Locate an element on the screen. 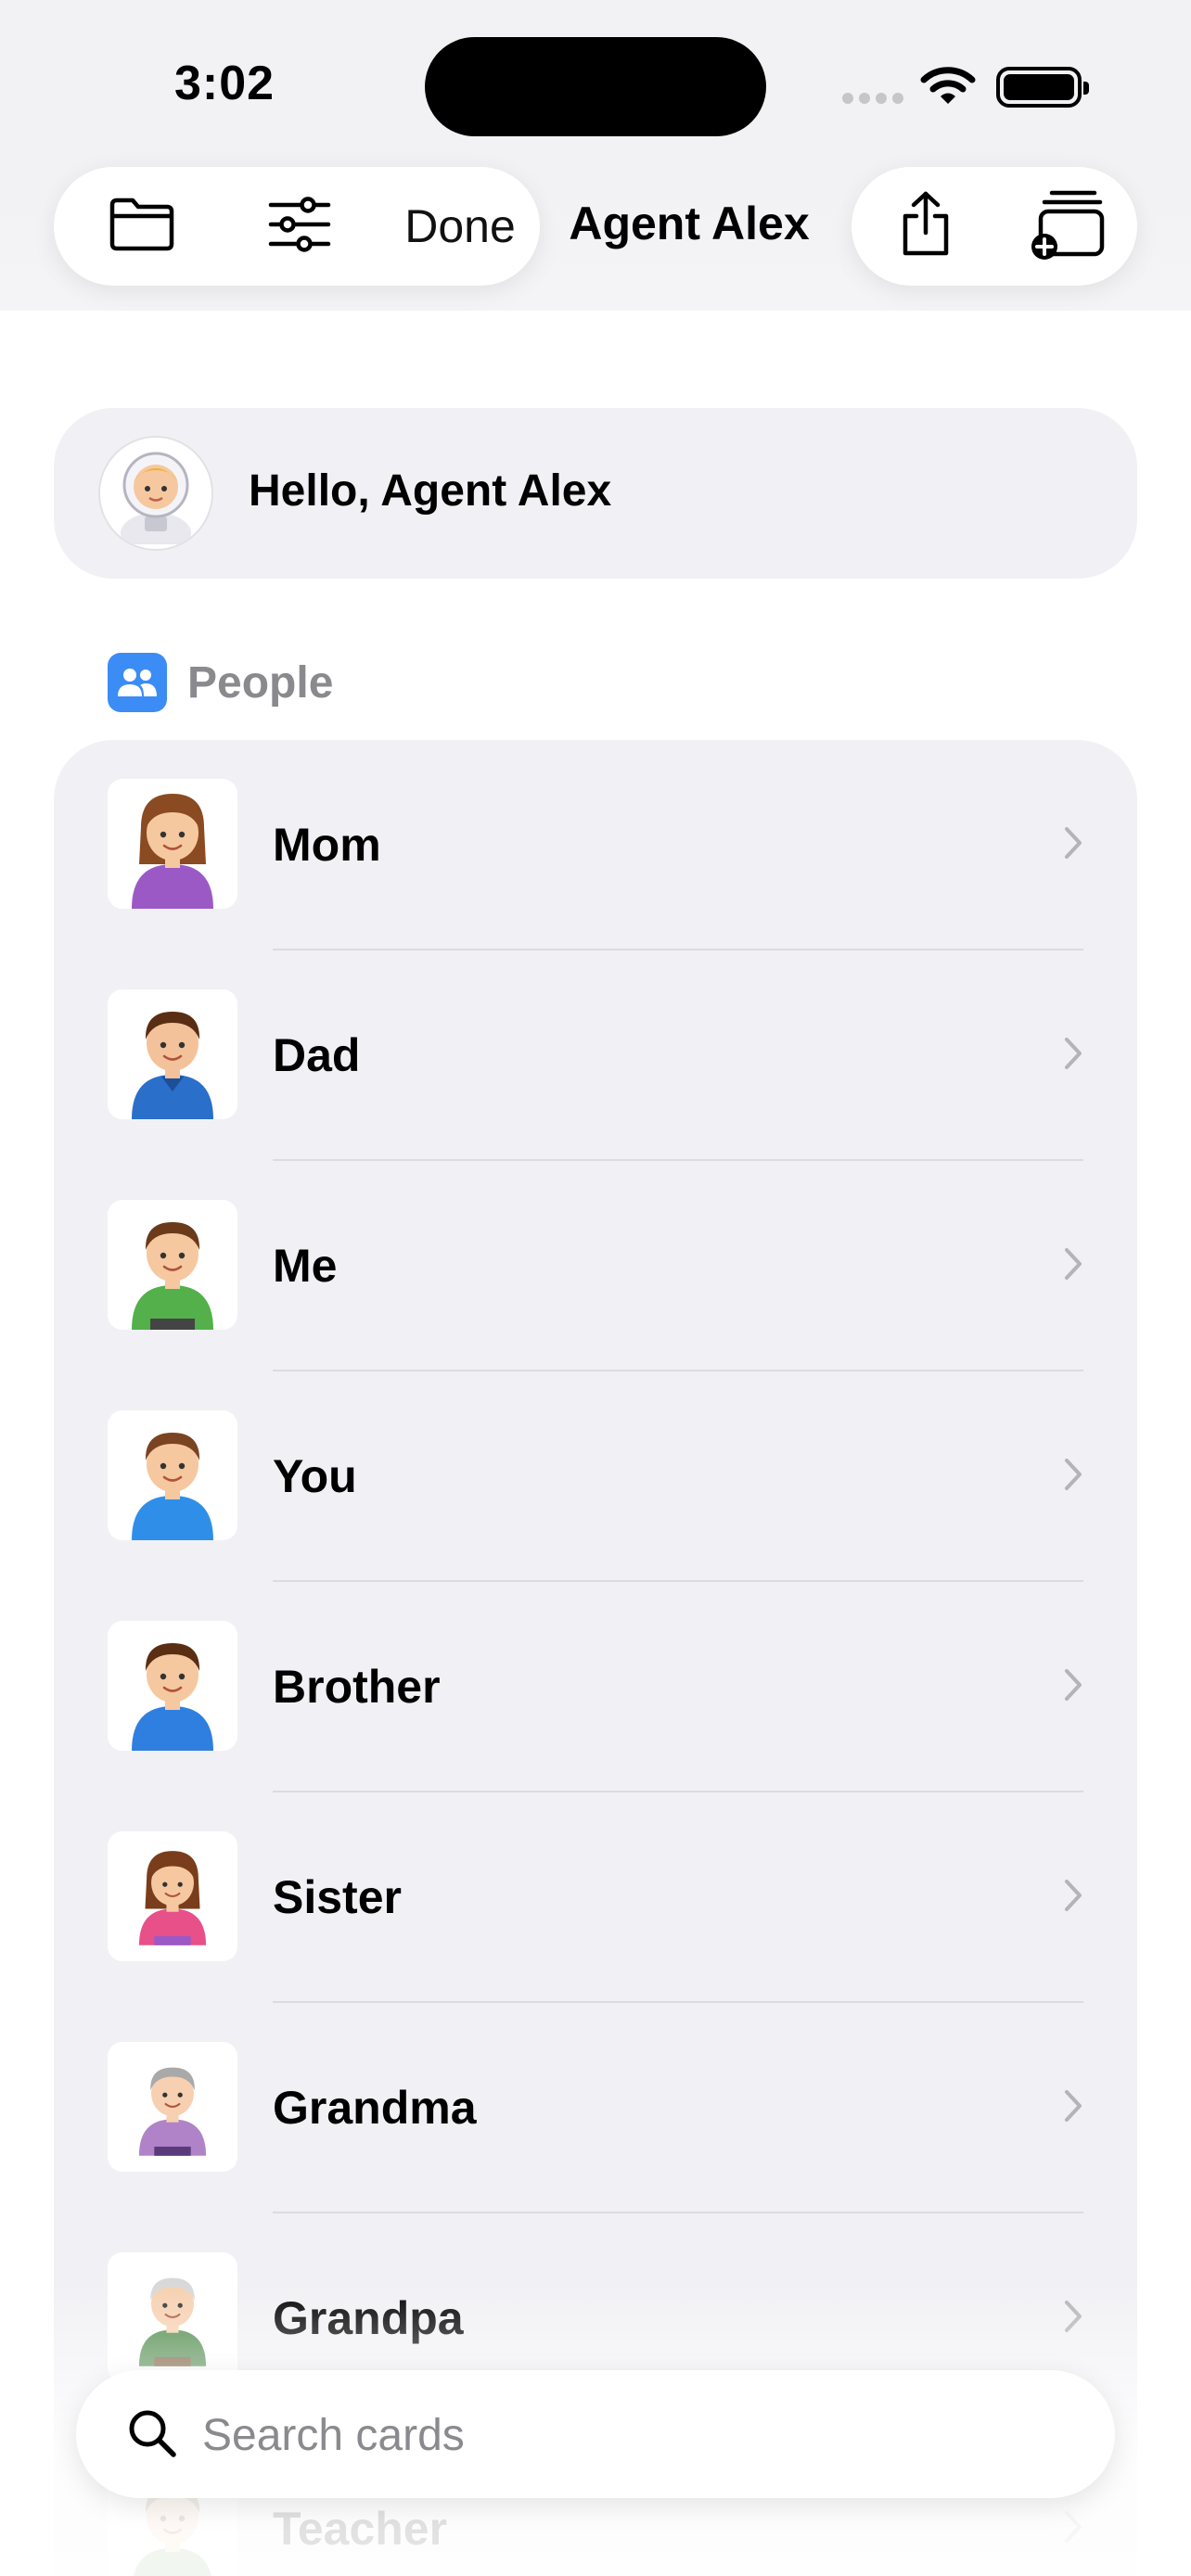 This screenshot has width=1191, height=2576. add-card-button is located at coordinates (1068, 227).